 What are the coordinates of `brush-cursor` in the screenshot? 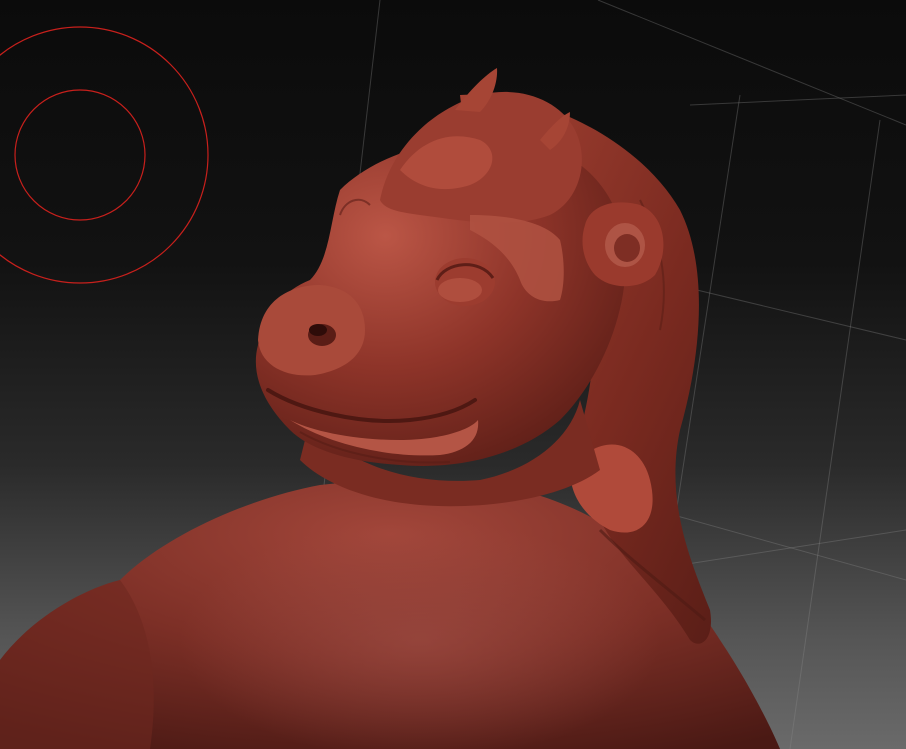 It's located at (104, 155).